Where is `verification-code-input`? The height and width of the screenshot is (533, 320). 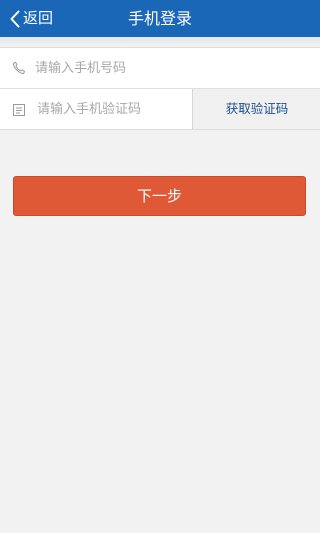 verification-code-input is located at coordinates (112, 109).